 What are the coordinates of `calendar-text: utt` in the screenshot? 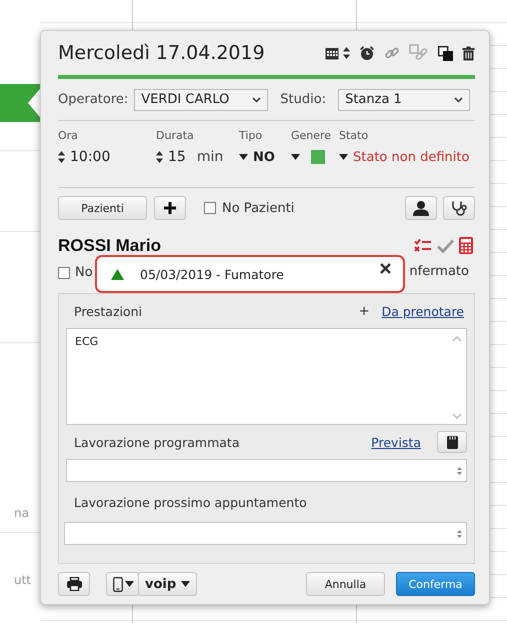 It's located at (22, 580).